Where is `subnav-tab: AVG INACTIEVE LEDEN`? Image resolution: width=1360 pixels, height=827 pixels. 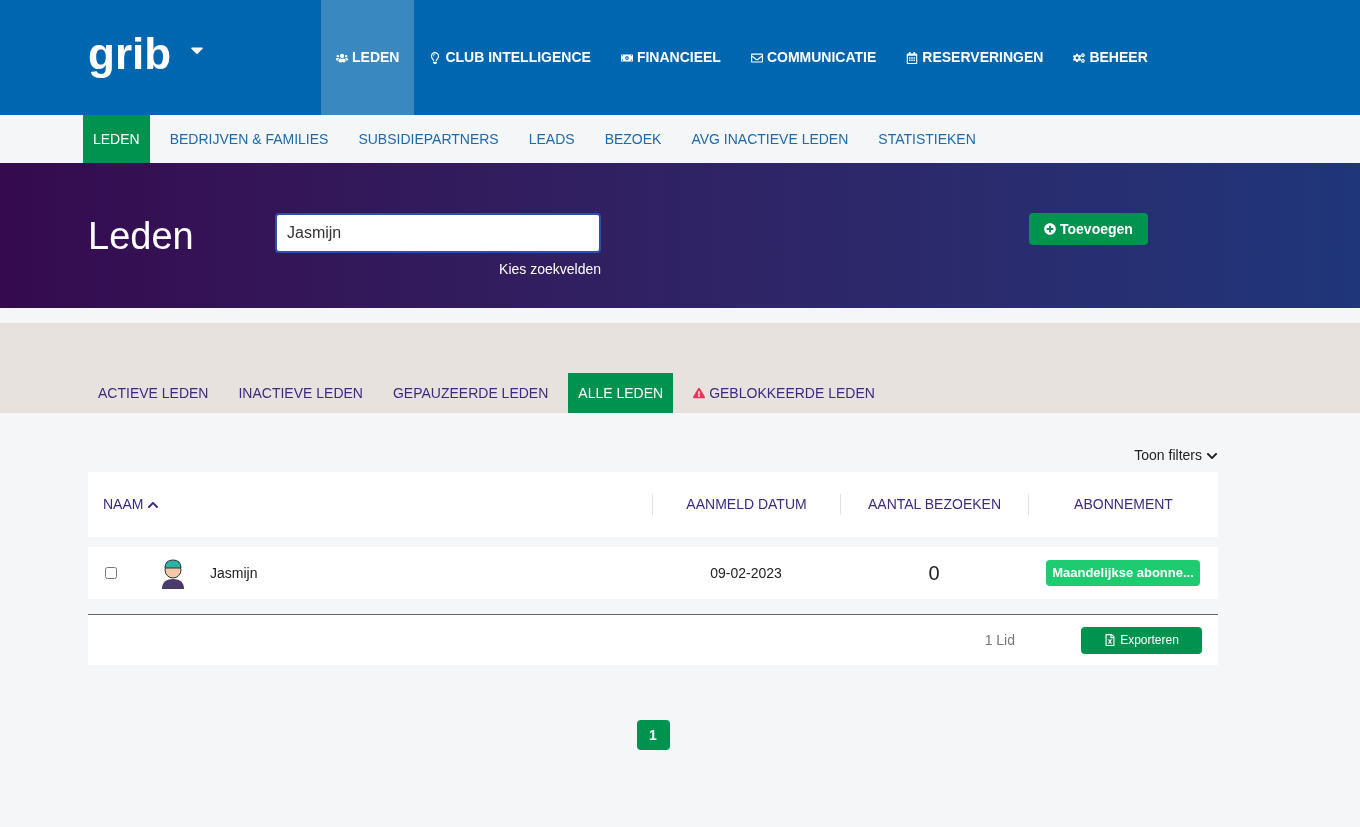 subnav-tab: AVG INACTIEVE LEDEN is located at coordinates (770, 139).